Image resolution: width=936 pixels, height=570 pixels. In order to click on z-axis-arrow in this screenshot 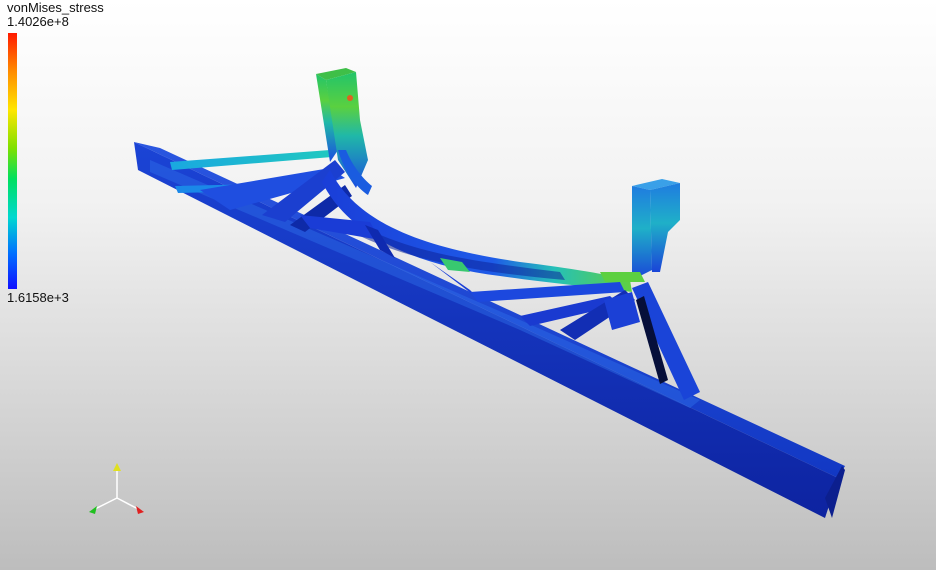, I will do `click(93, 510)`.